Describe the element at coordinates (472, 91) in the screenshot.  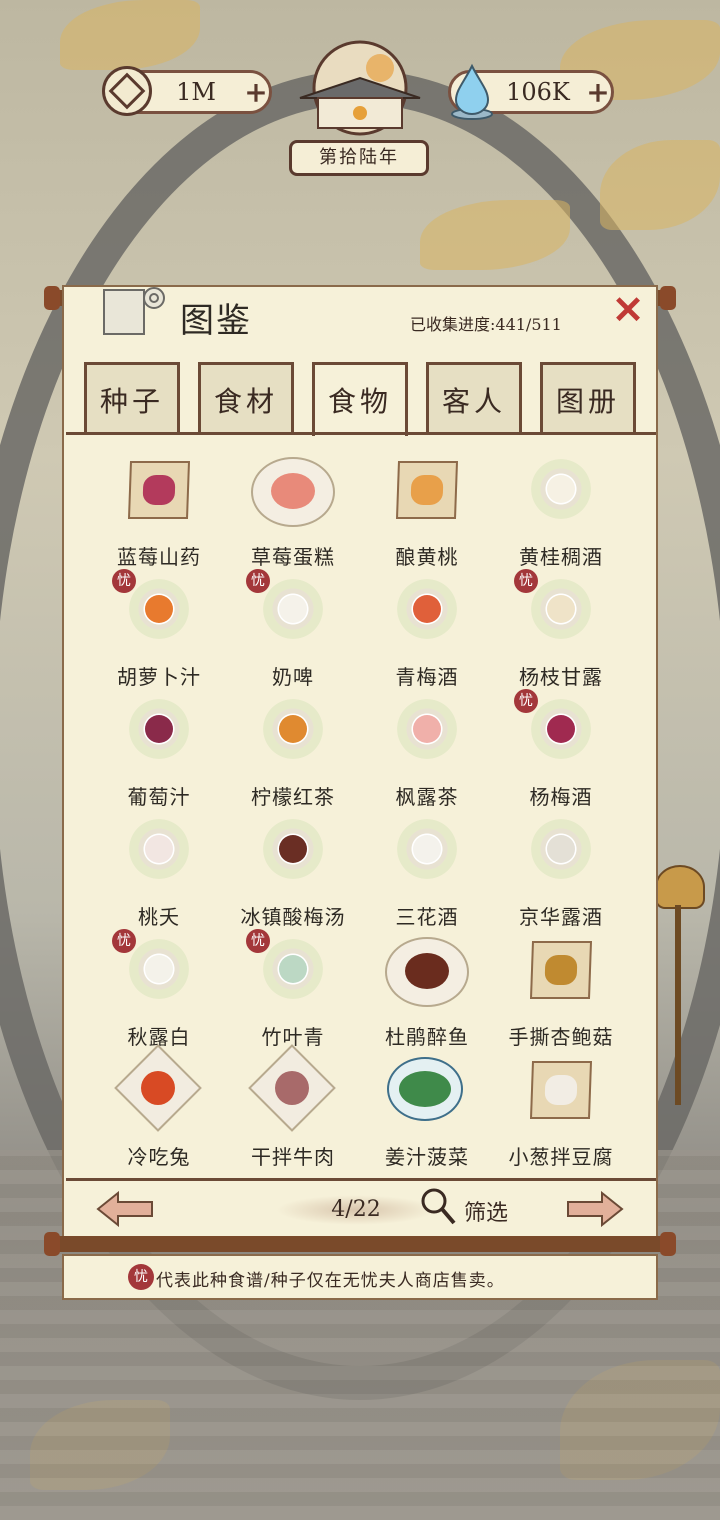
I see `water-drop-icon` at that location.